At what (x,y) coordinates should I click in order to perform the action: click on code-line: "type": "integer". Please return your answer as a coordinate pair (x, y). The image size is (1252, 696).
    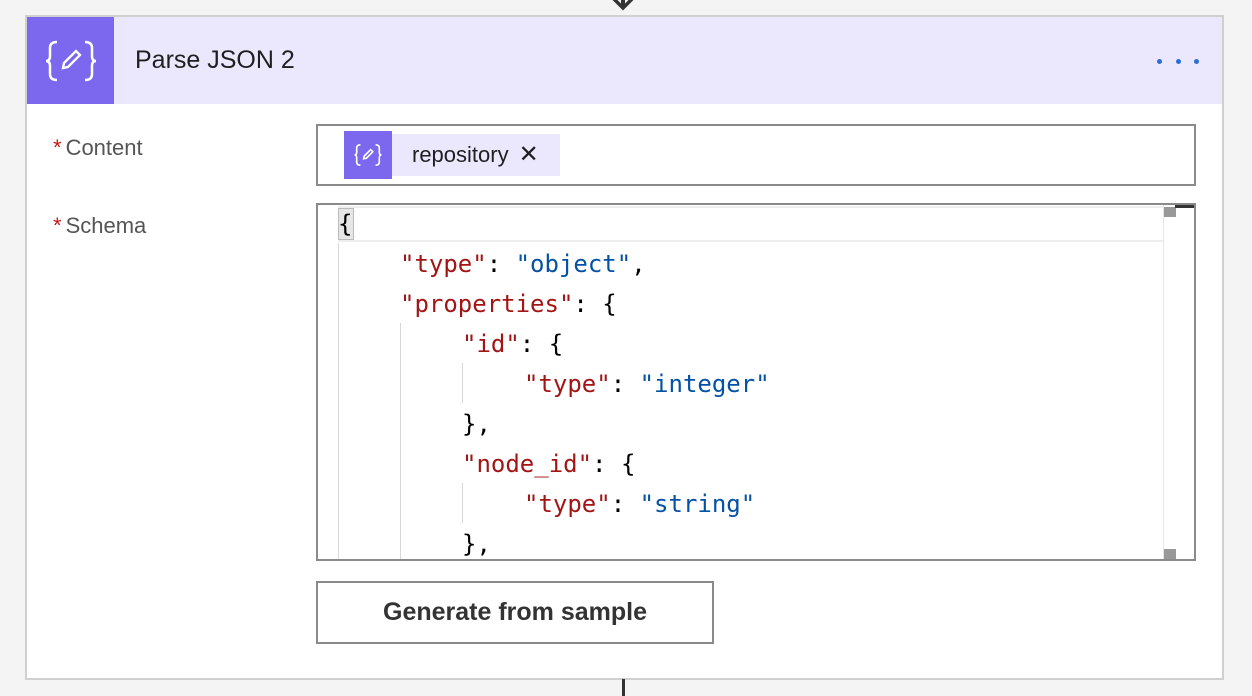
    Looking at the image, I should click on (647, 384).